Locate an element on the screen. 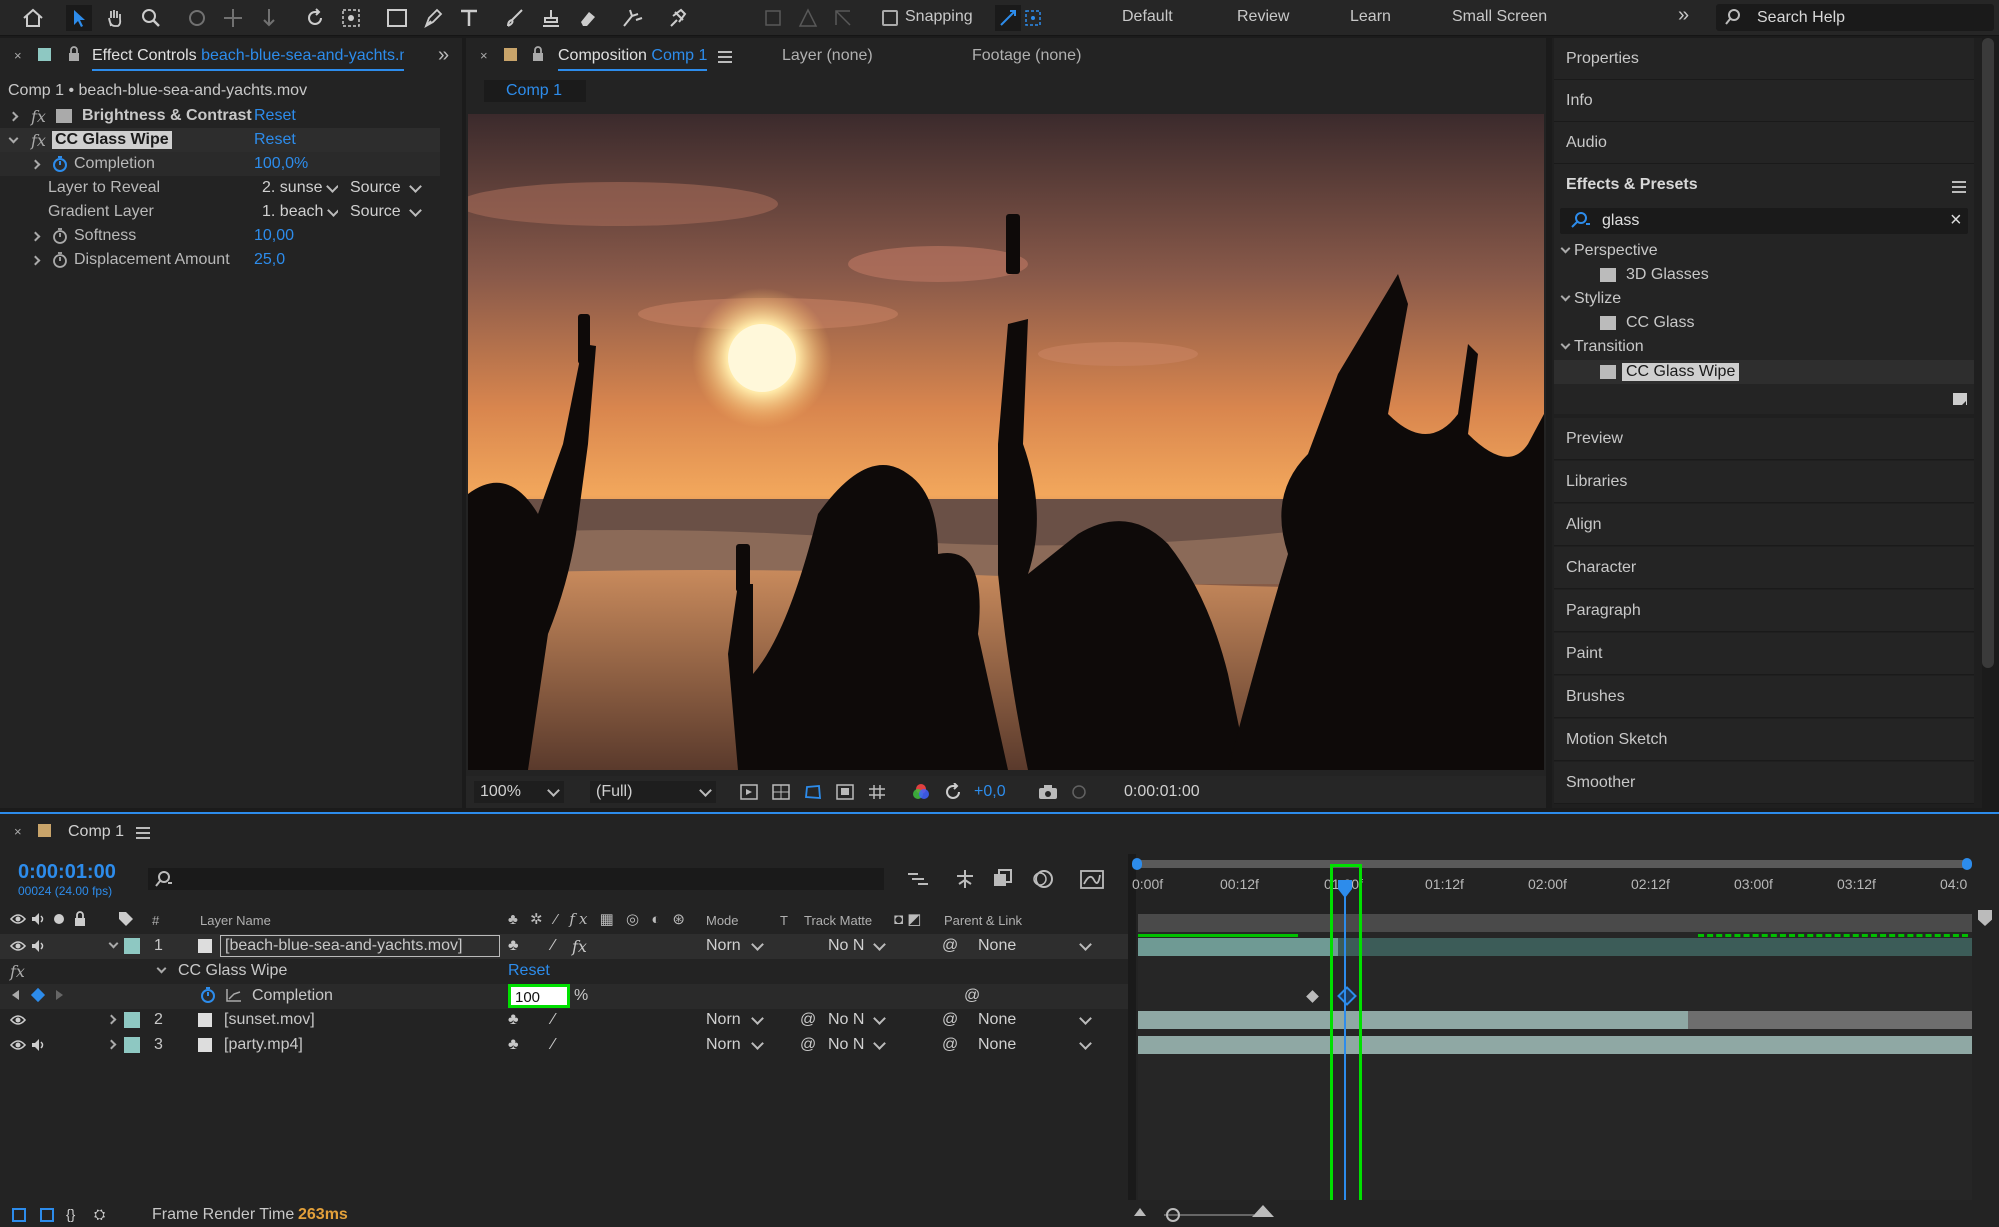 The width and height of the screenshot is (1999, 1227). work-area-range is located at coordinates (1555, 923).